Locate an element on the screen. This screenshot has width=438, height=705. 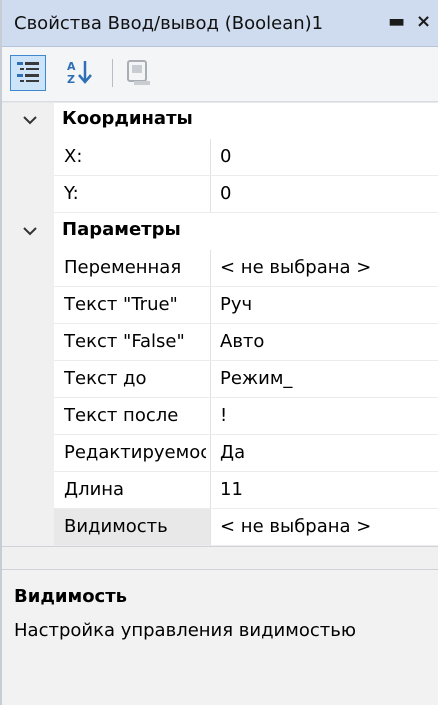
property-name: Текст "True" is located at coordinates (121, 304).